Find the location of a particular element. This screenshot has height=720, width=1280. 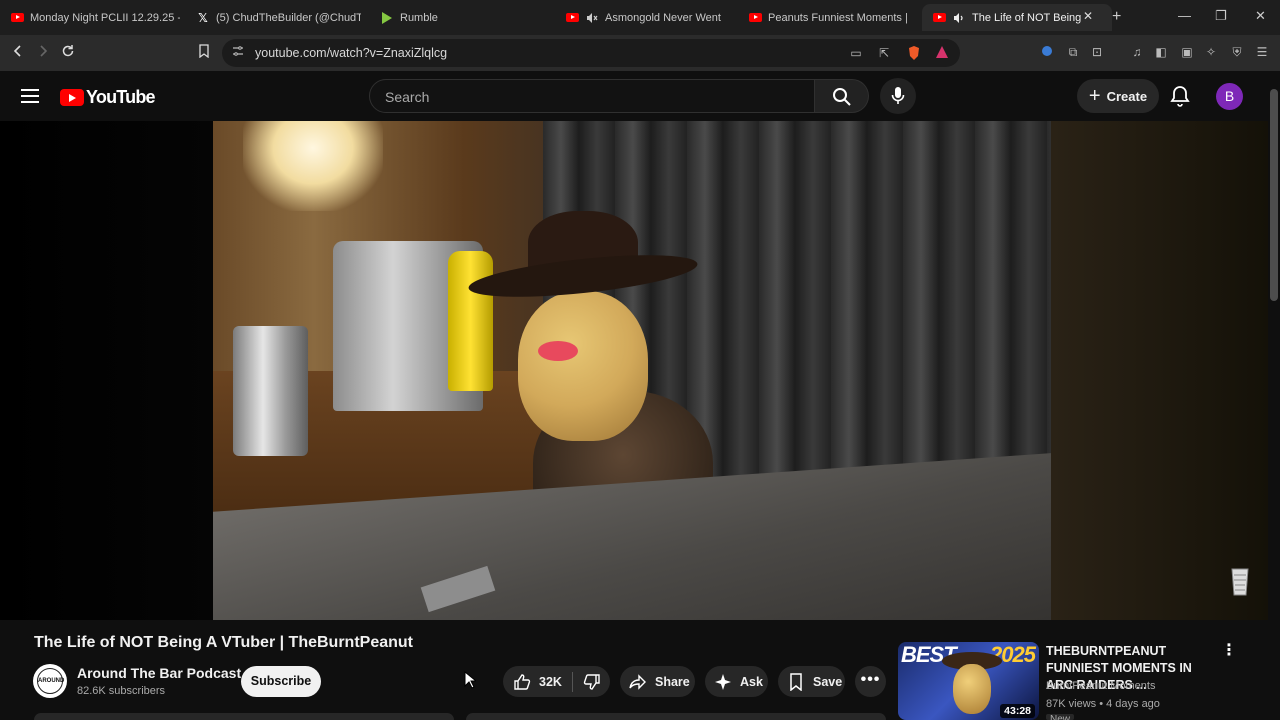

scene-cowboy-hat is located at coordinates (583, 258).